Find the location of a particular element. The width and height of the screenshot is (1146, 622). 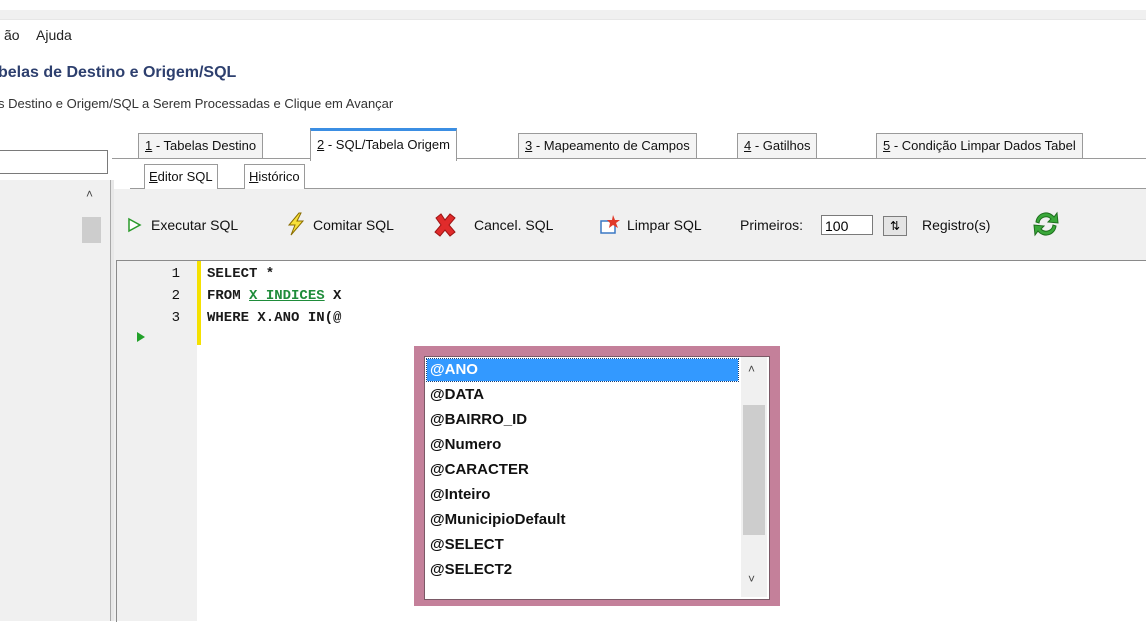

menu-item-partial: ão is located at coordinates (12, 35).